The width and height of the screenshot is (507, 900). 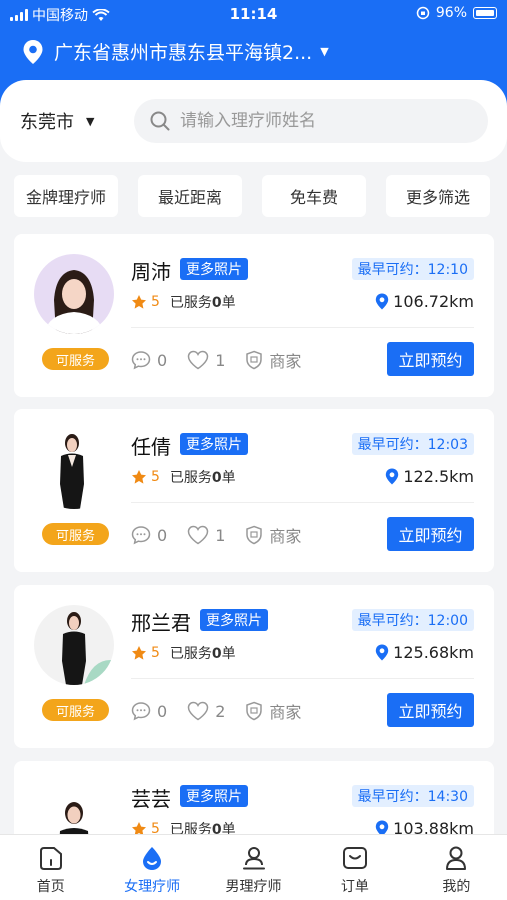 What do you see at coordinates (433, 652) in the screenshot?
I see `distance-value: 125.68km` at bounding box center [433, 652].